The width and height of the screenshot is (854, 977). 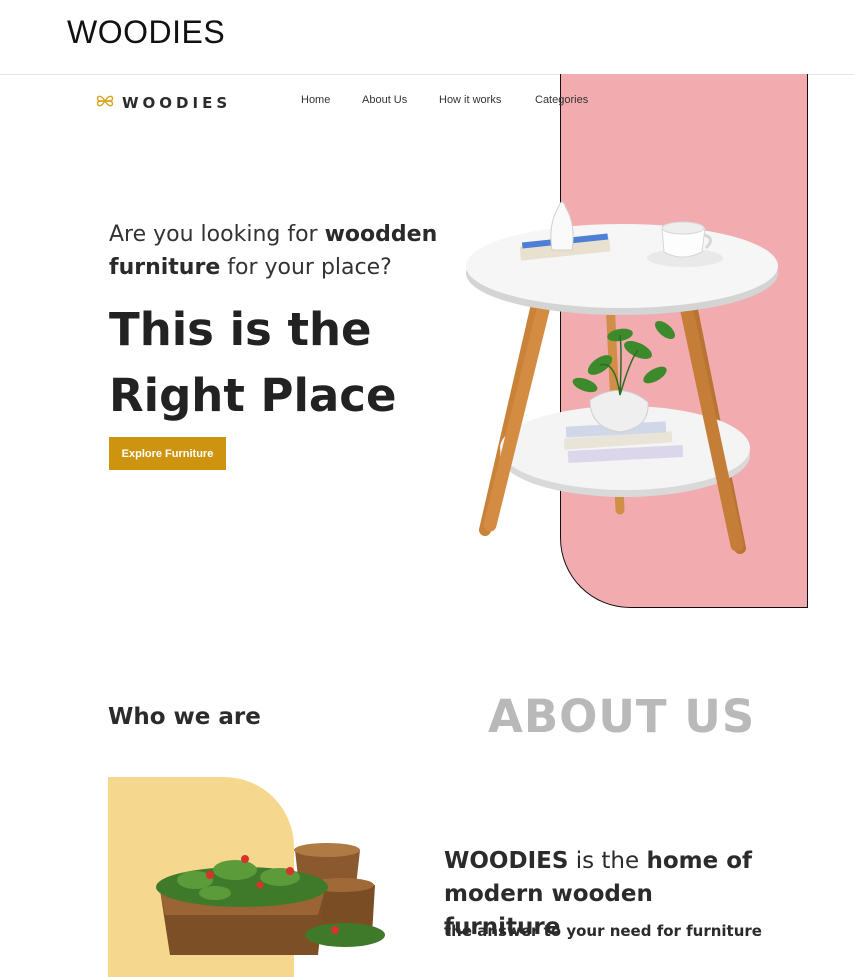 I want to click on nav-link-how-it-works: How it works, so click(x=470, y=100).